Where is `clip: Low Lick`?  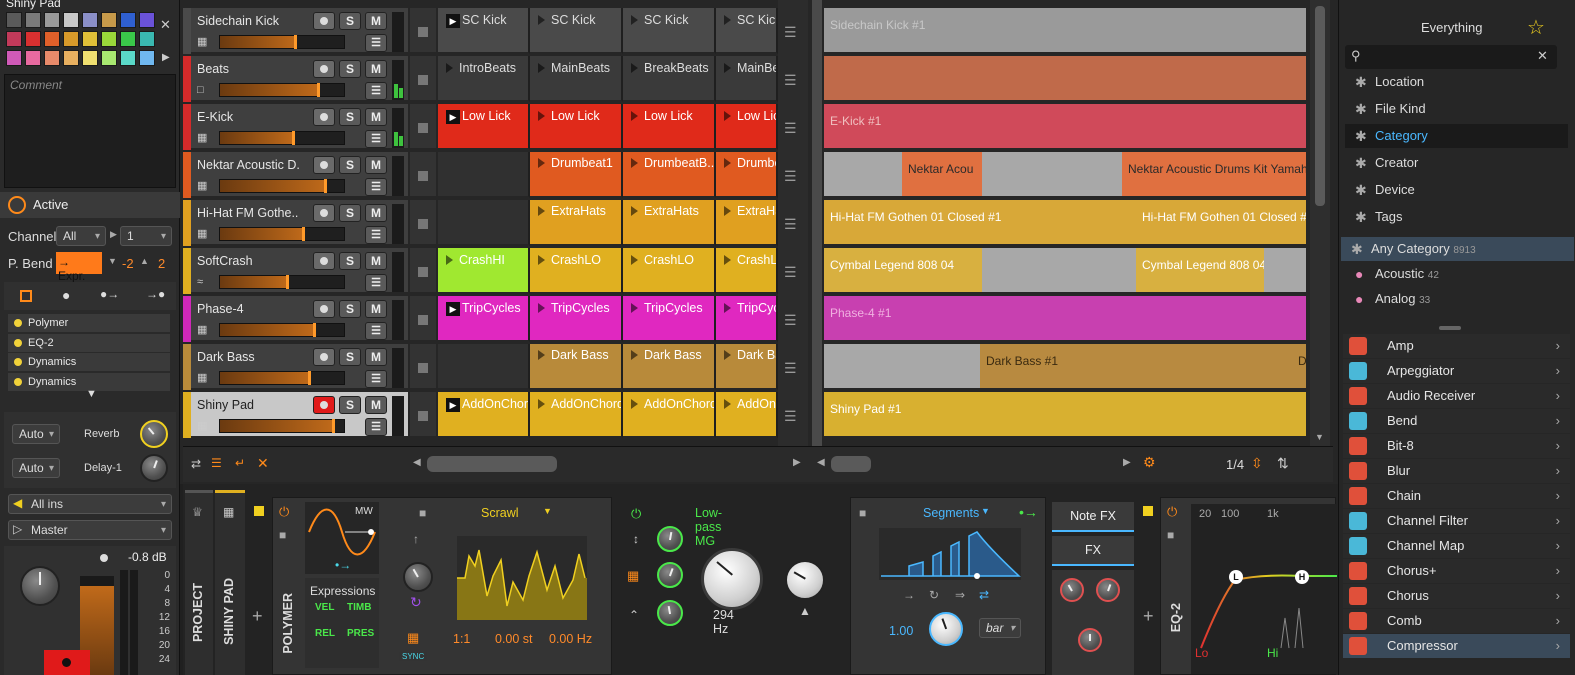
clip: Low Lick is located at coordinates (747, 127).